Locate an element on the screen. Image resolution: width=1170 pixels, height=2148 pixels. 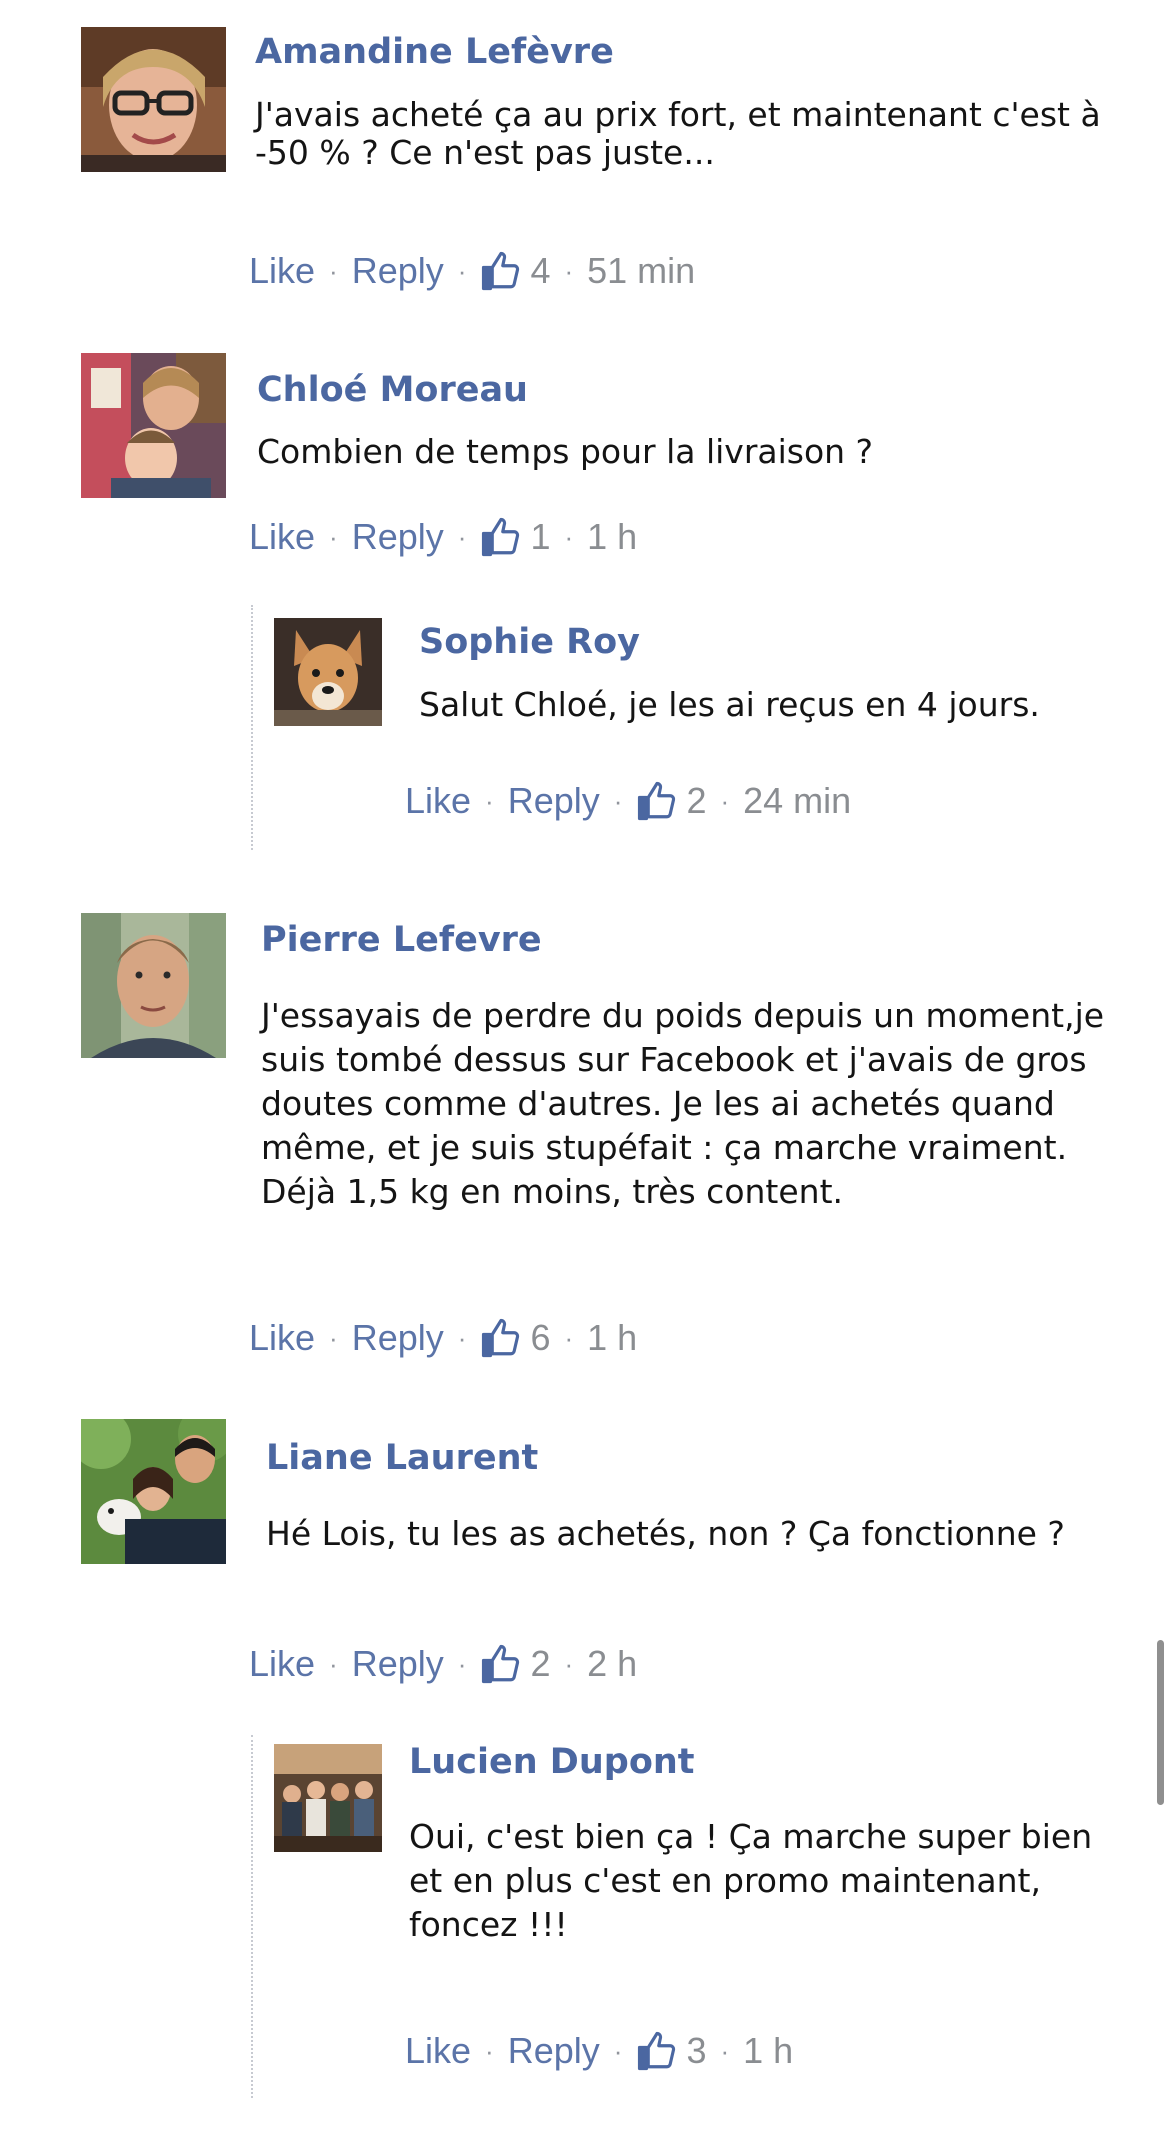
comment-text: Combien de temps pour la livraison ? is located at coordinates (565, 451).